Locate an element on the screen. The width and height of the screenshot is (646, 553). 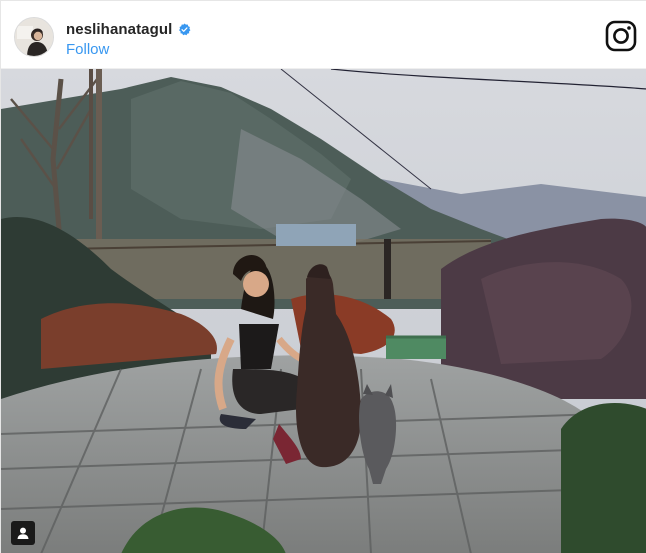
tagged-user-icon is located at coordinates (23, 533).